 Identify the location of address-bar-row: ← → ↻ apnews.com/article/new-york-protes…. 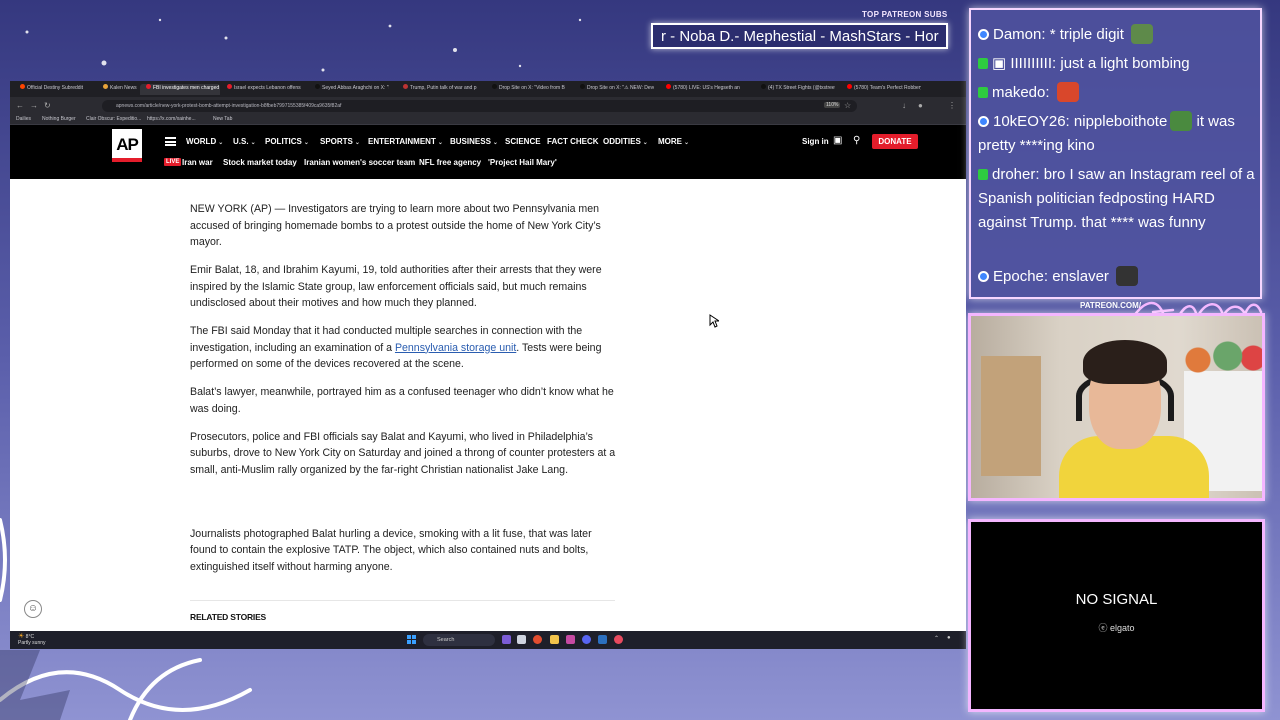
(488, 106).